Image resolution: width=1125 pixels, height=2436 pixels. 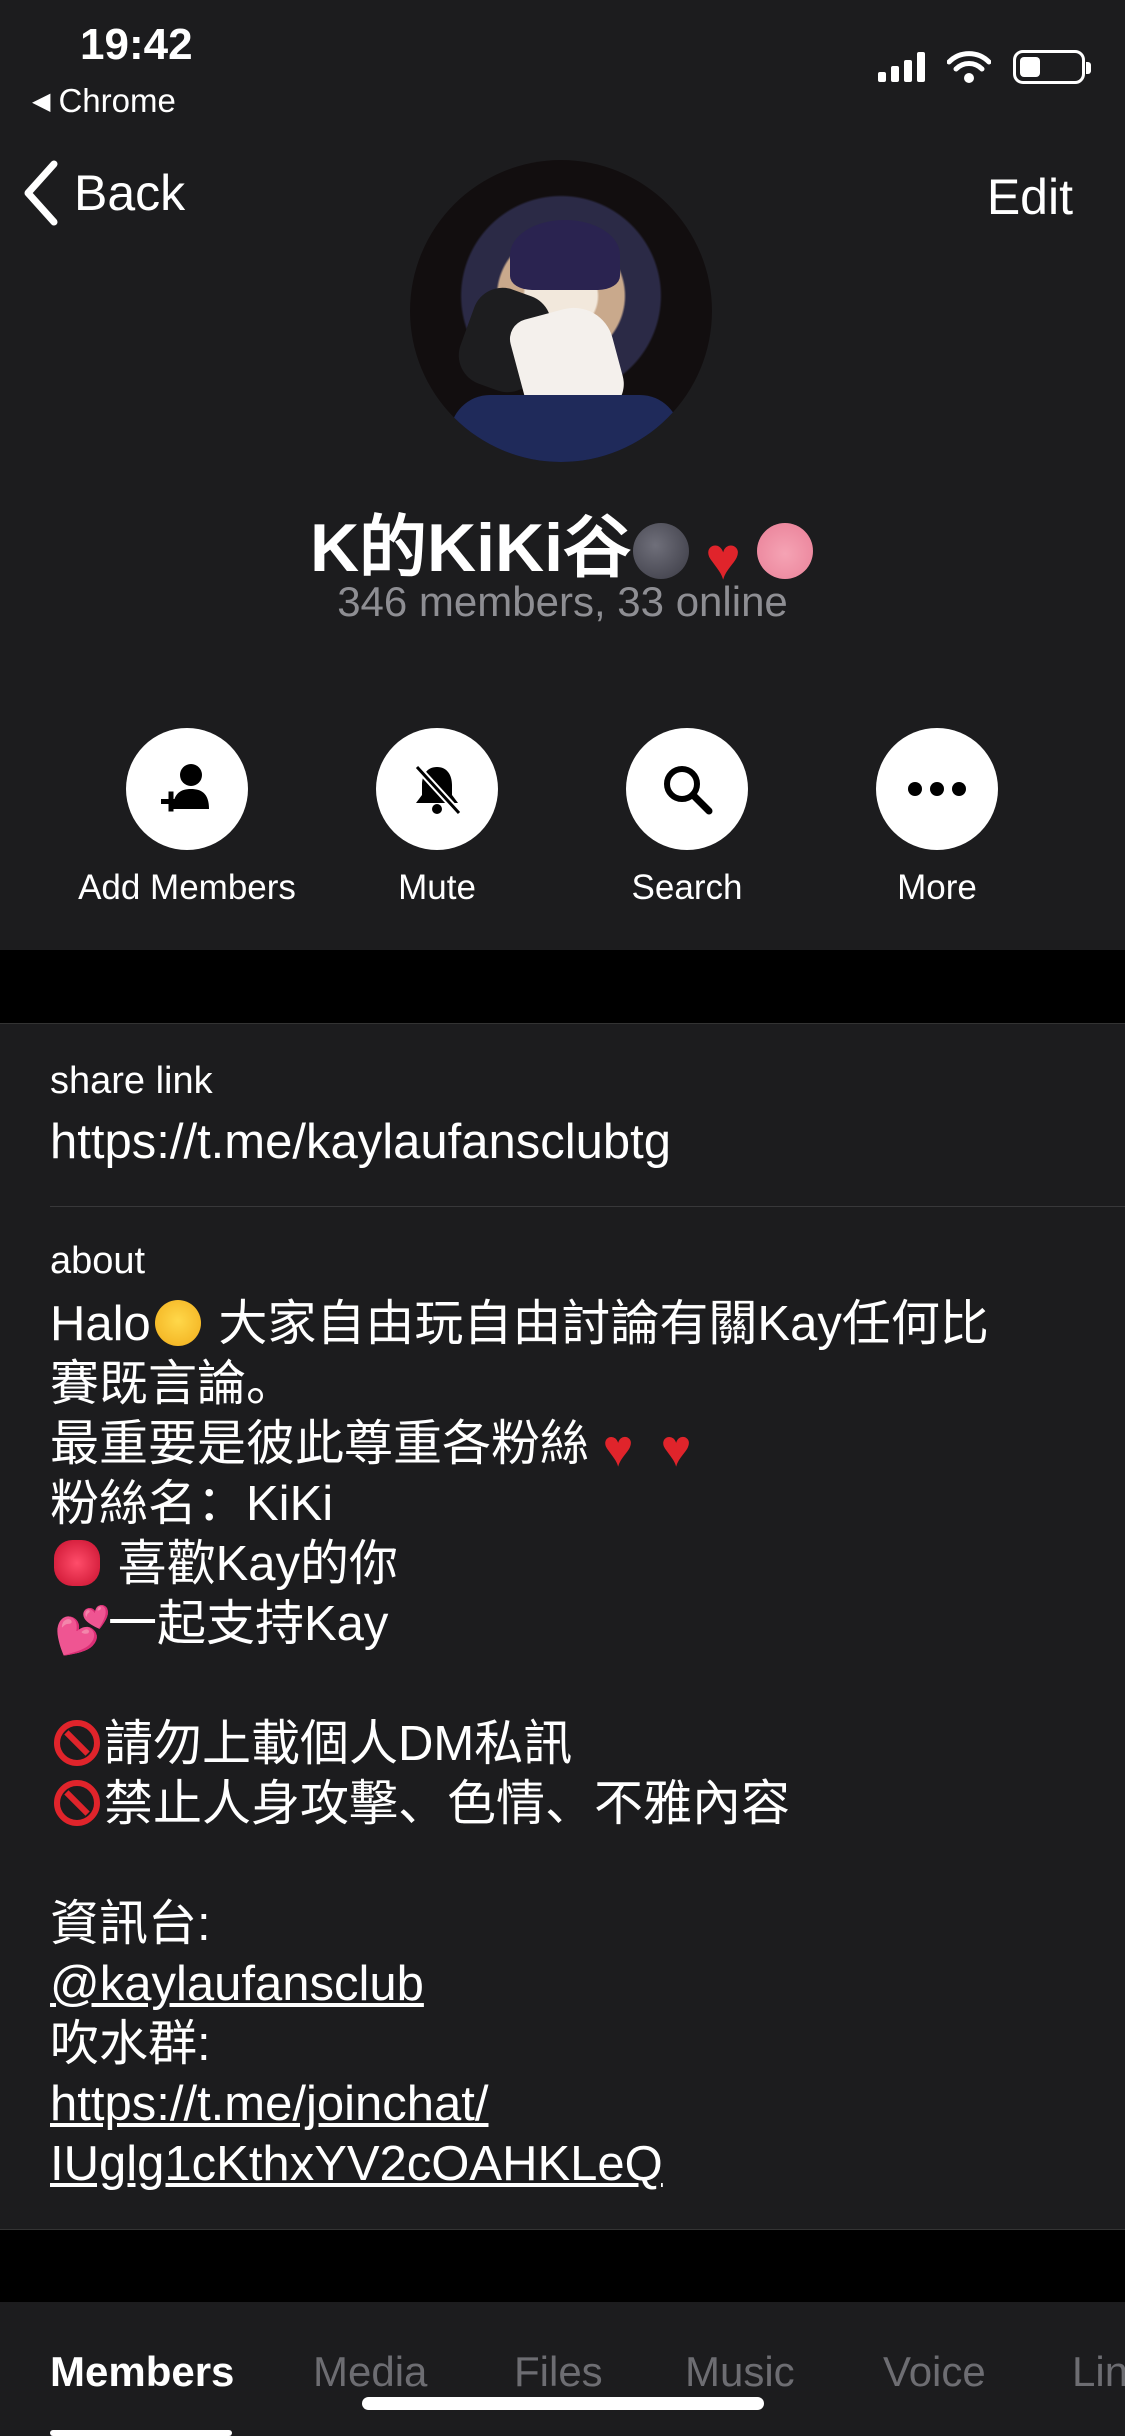 What do you see at coordinates (570, 2104) in the screenshot?
I see `join-chat-link: https://t.me/joinchat/` at bounding box center [570, 2104].